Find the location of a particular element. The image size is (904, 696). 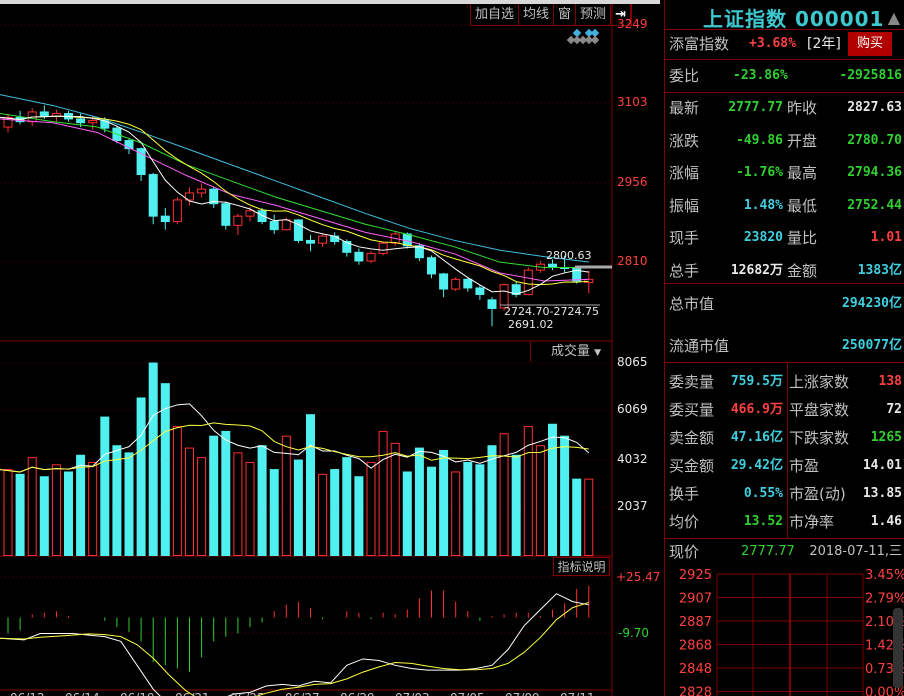

mini-price-tick: 2828 is located at coordinates (695, 691).